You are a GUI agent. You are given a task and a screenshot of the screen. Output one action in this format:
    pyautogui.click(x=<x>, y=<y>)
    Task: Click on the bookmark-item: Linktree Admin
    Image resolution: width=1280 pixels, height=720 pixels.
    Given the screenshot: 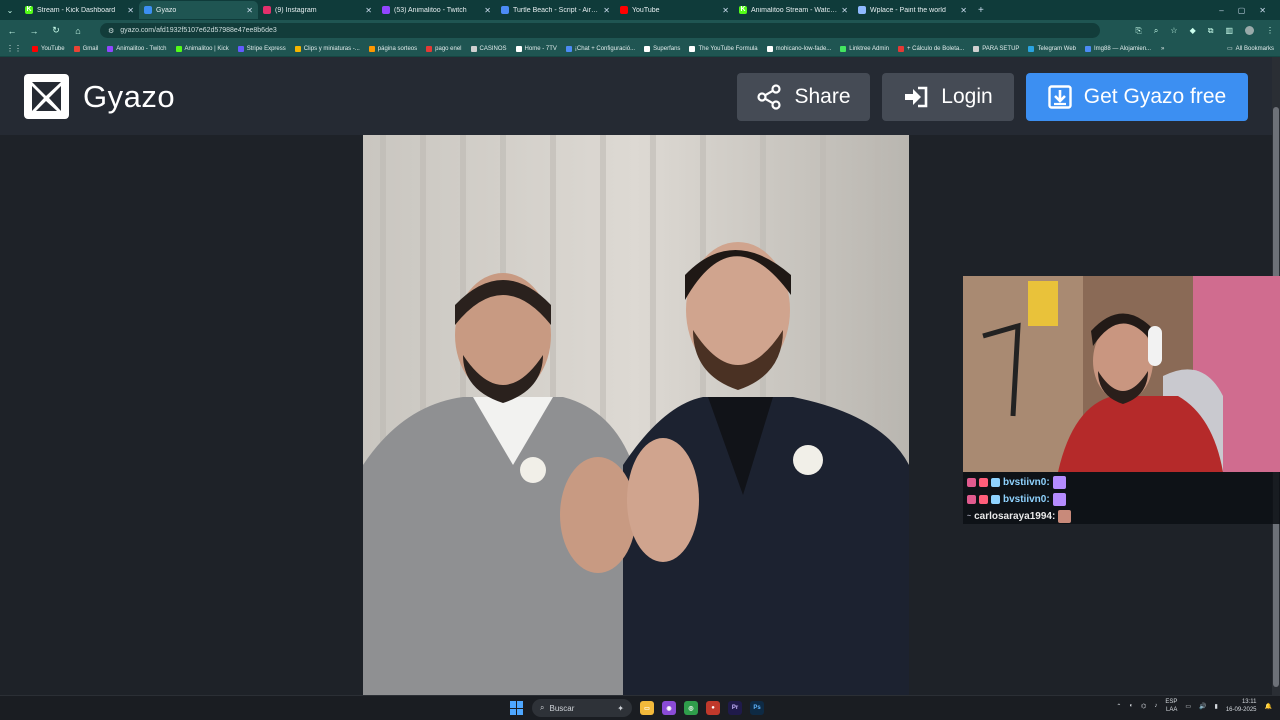 What is the action you would take?
    pyautogui.click(x=864, y=48)
    